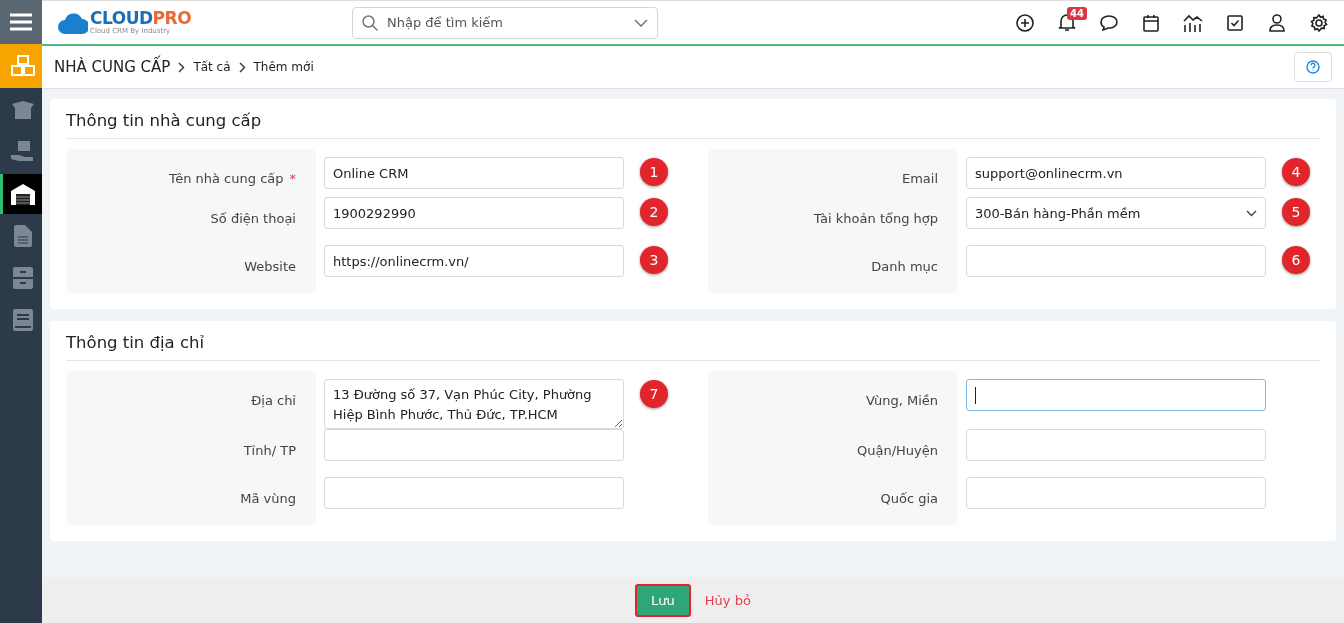  What do you see at coordinates (1116, 173) in the screenshot?
I see `input-field: support@onlinecrm.vn` at bounding box center [1116, 173].